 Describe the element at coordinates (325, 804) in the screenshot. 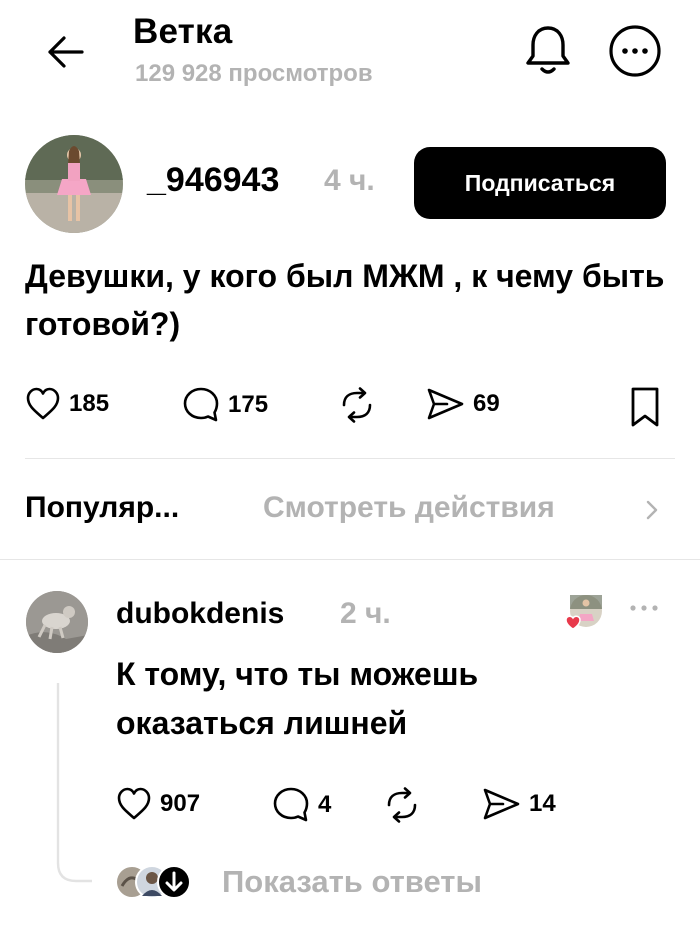

I see `reply-count: 4` at that location.